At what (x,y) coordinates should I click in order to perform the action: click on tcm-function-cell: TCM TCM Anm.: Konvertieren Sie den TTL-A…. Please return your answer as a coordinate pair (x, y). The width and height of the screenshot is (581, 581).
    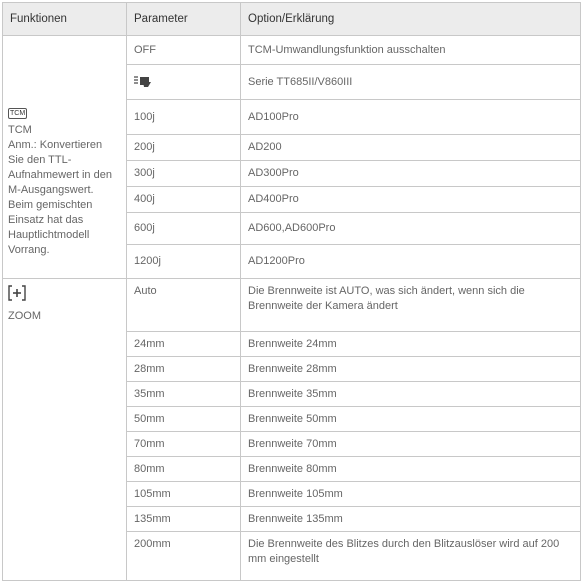
    Looking at the image, I should click on (64, 157).